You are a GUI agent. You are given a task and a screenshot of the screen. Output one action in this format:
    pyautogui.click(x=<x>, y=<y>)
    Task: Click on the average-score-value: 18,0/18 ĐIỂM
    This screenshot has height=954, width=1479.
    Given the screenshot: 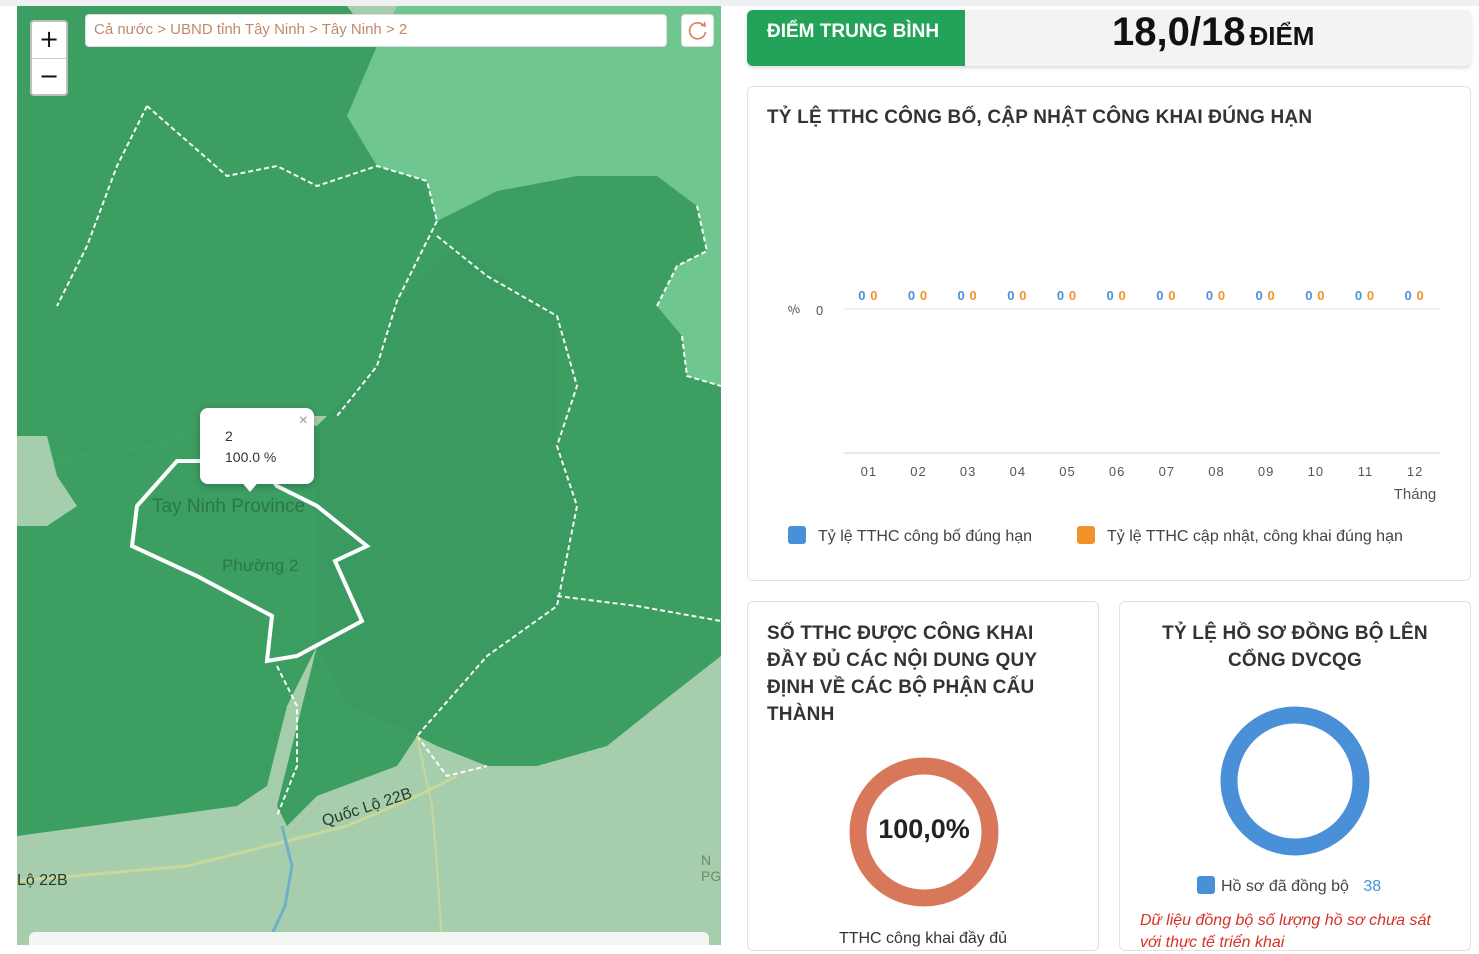 What is the action you would take?
    pyautogui.click(x=1213, y=32)
    